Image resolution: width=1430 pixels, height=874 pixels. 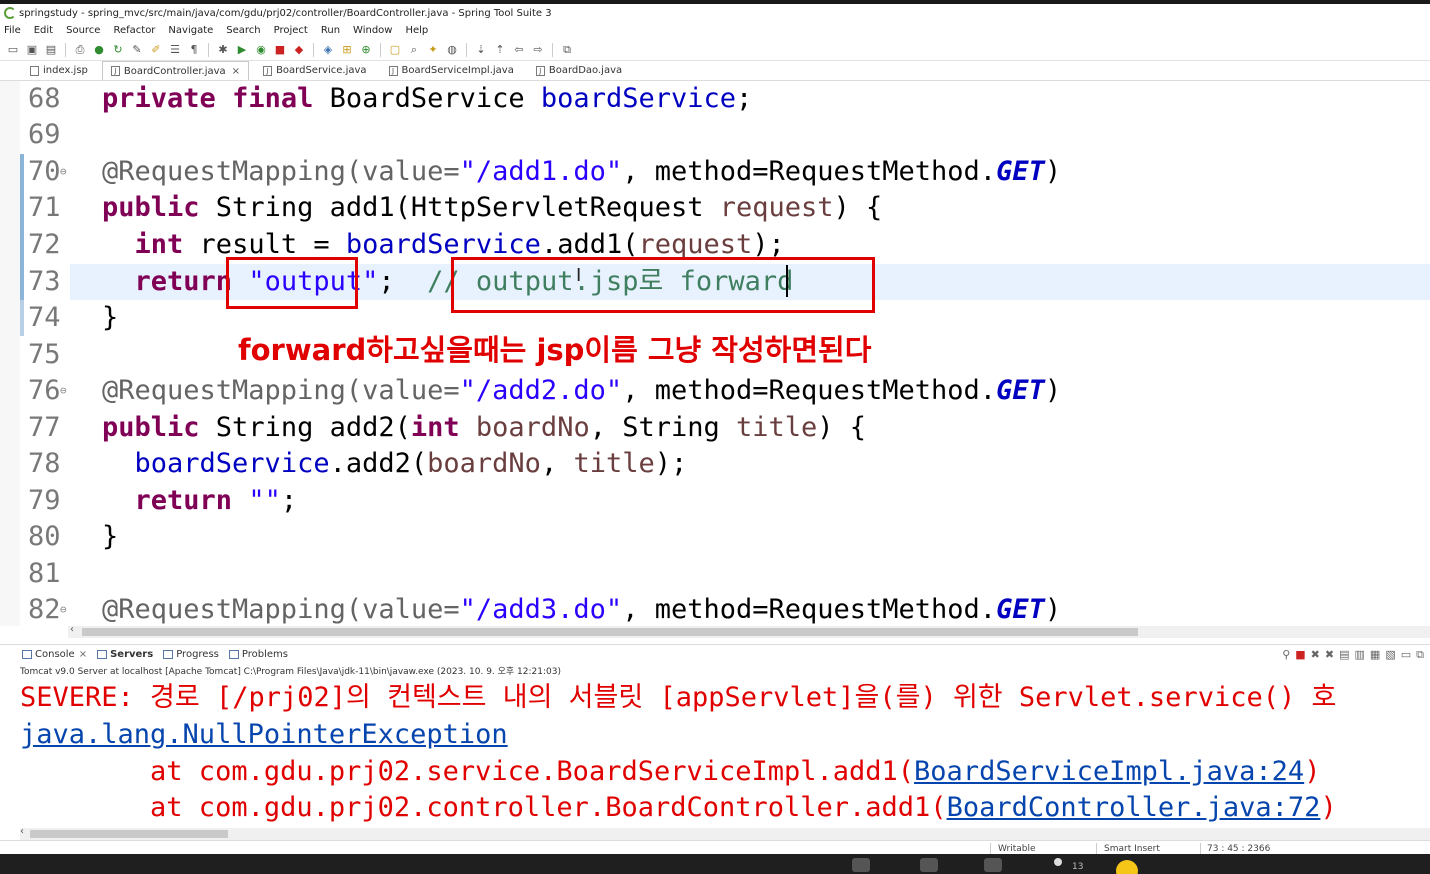 I want to click on word-wrap-icon: ▥, so click(x=1360, y=655).